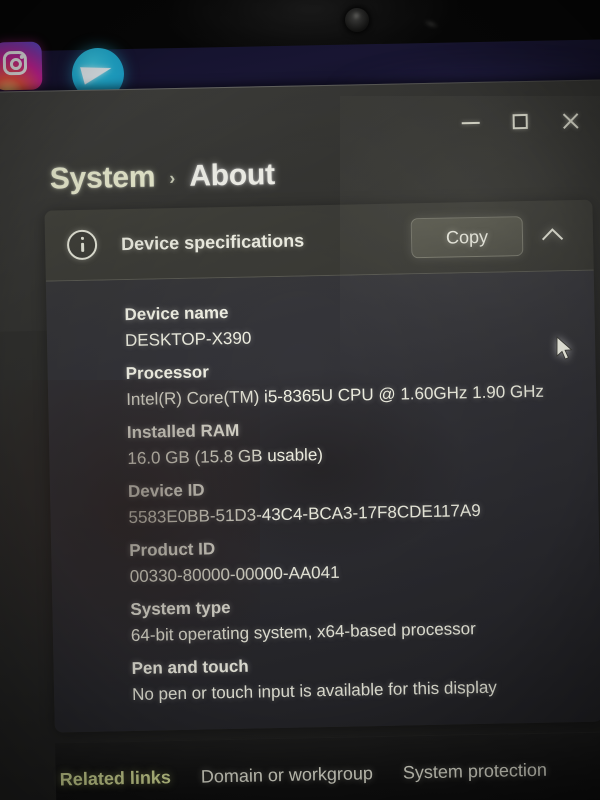 The height and width of the screenshot is (800, 600). What do you see at coordinates (183, 431) in the screenshot?
I see `spec-label: Installed RAM` at bounding box center [183, 431].